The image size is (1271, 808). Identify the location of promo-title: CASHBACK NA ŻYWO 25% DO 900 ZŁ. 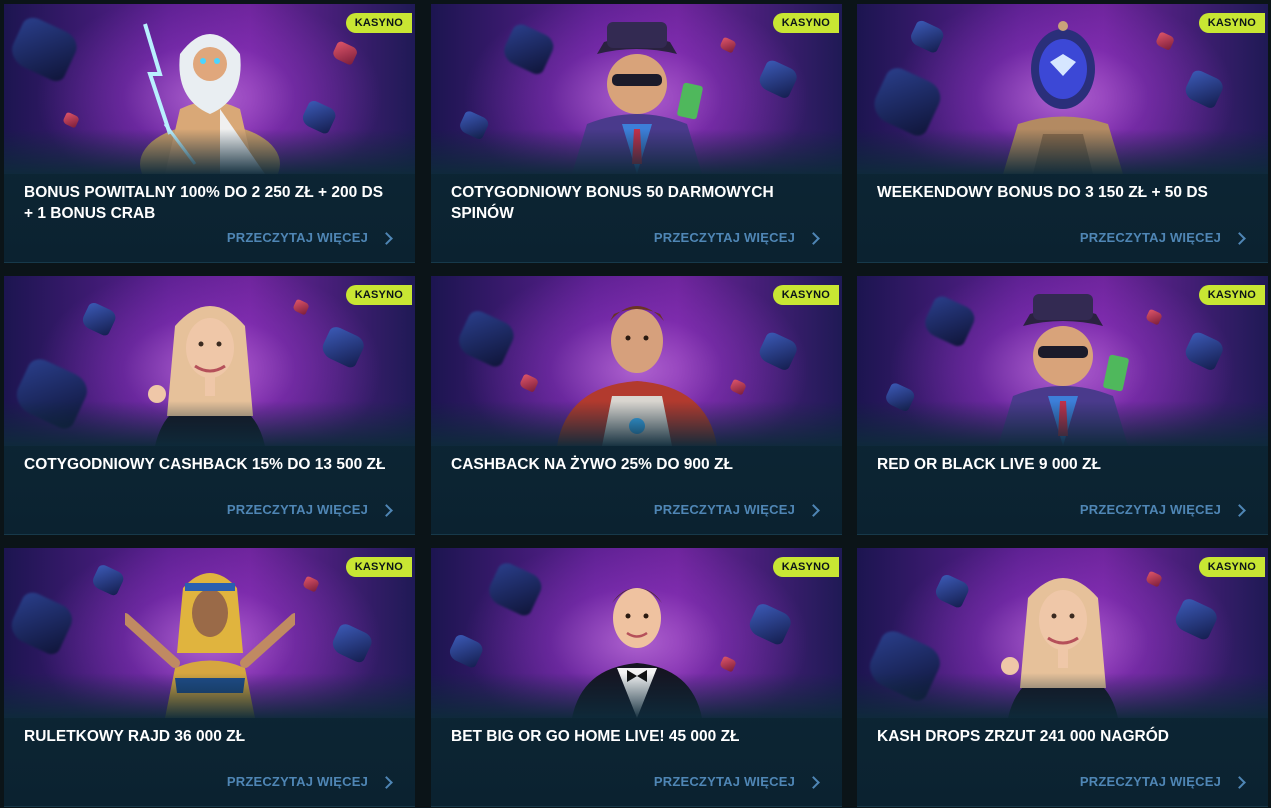
(592, 464).